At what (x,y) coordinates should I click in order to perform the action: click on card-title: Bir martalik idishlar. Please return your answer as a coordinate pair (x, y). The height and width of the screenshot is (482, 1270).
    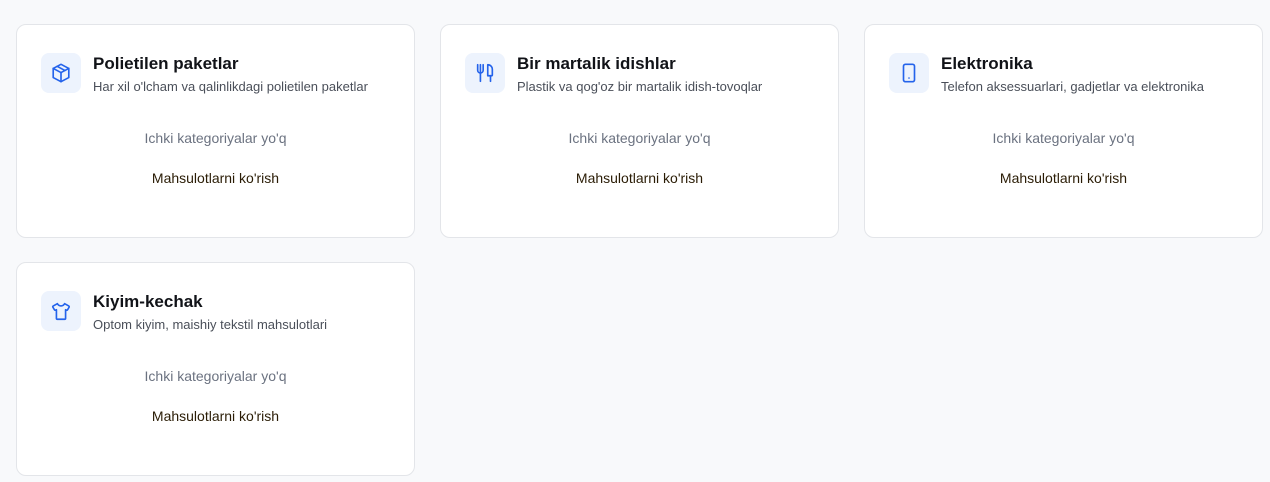
    Looking at the image, I should click on (596, 63).